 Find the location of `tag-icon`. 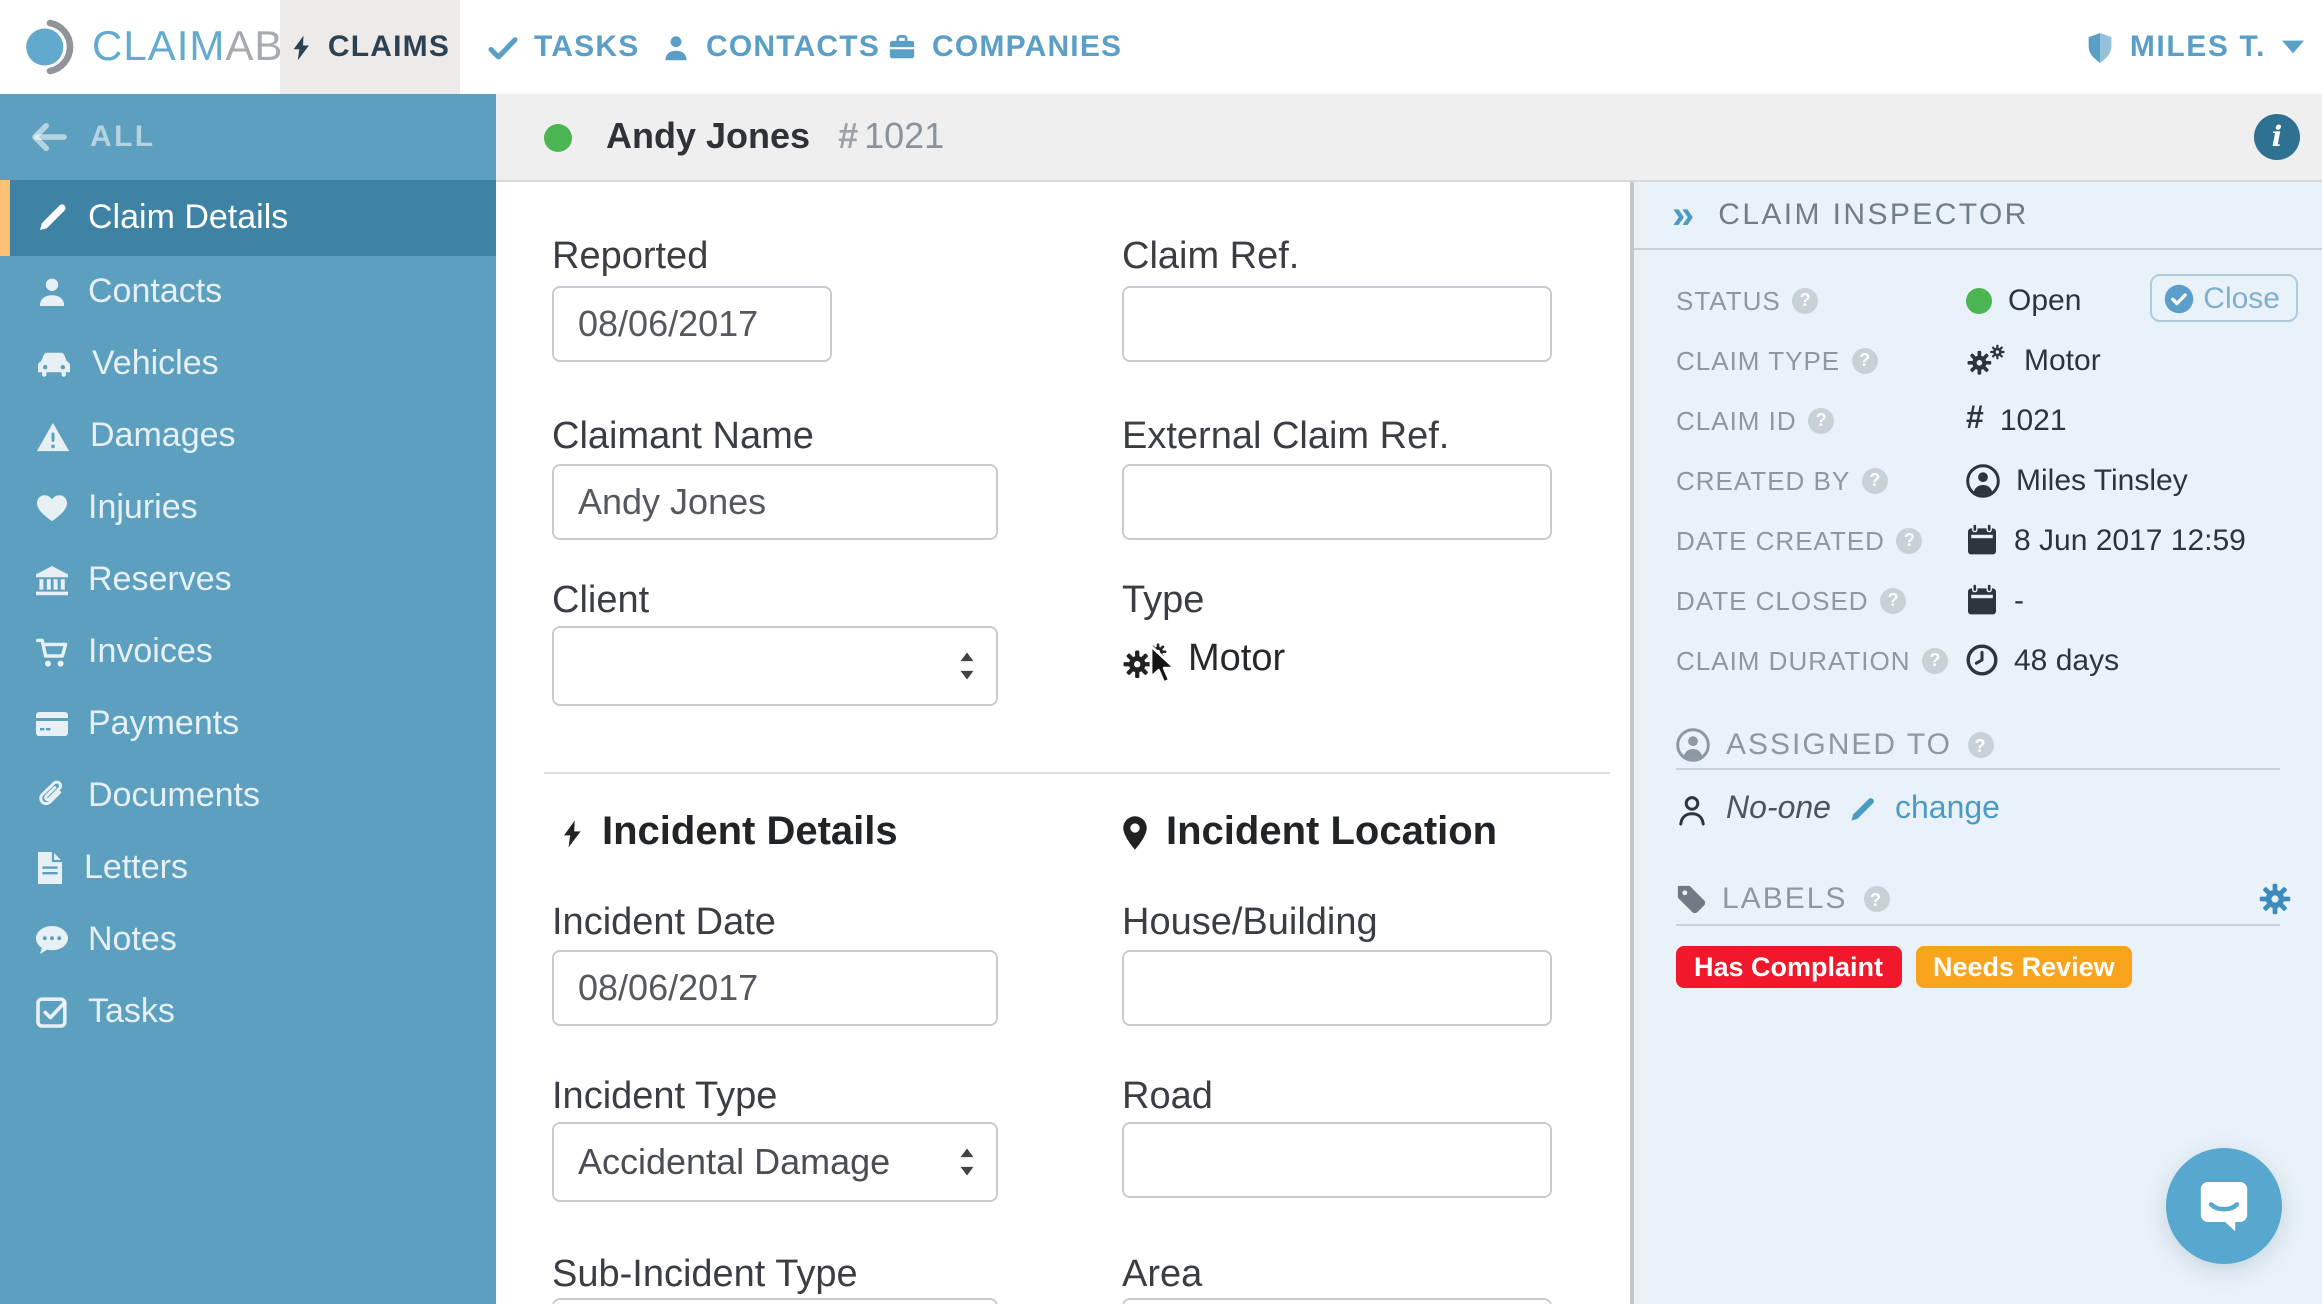

tag-icon is located at coordinates (1691, 899).